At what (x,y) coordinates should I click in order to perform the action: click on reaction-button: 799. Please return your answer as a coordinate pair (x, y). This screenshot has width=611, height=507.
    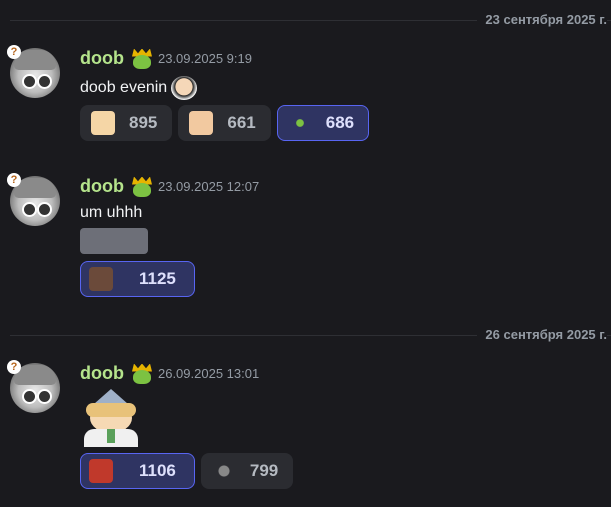
    Looking at the image, I should click on (247, 471).